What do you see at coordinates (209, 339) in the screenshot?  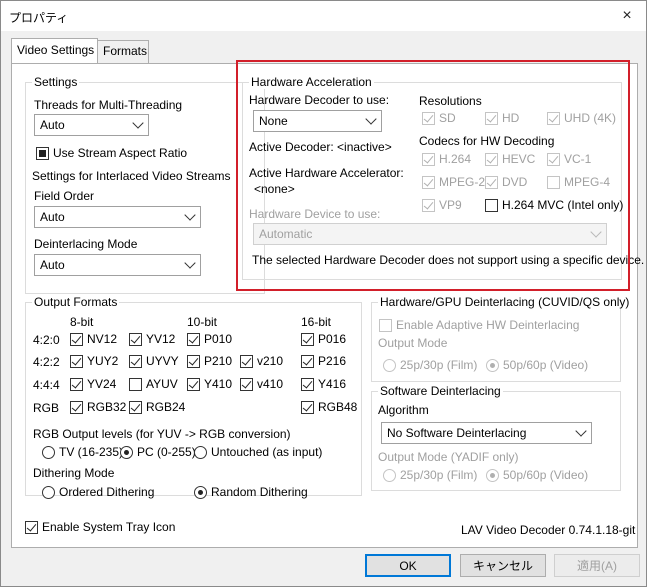 I see `format-checkbox-p010: P010` at bounding box center [209, 339].